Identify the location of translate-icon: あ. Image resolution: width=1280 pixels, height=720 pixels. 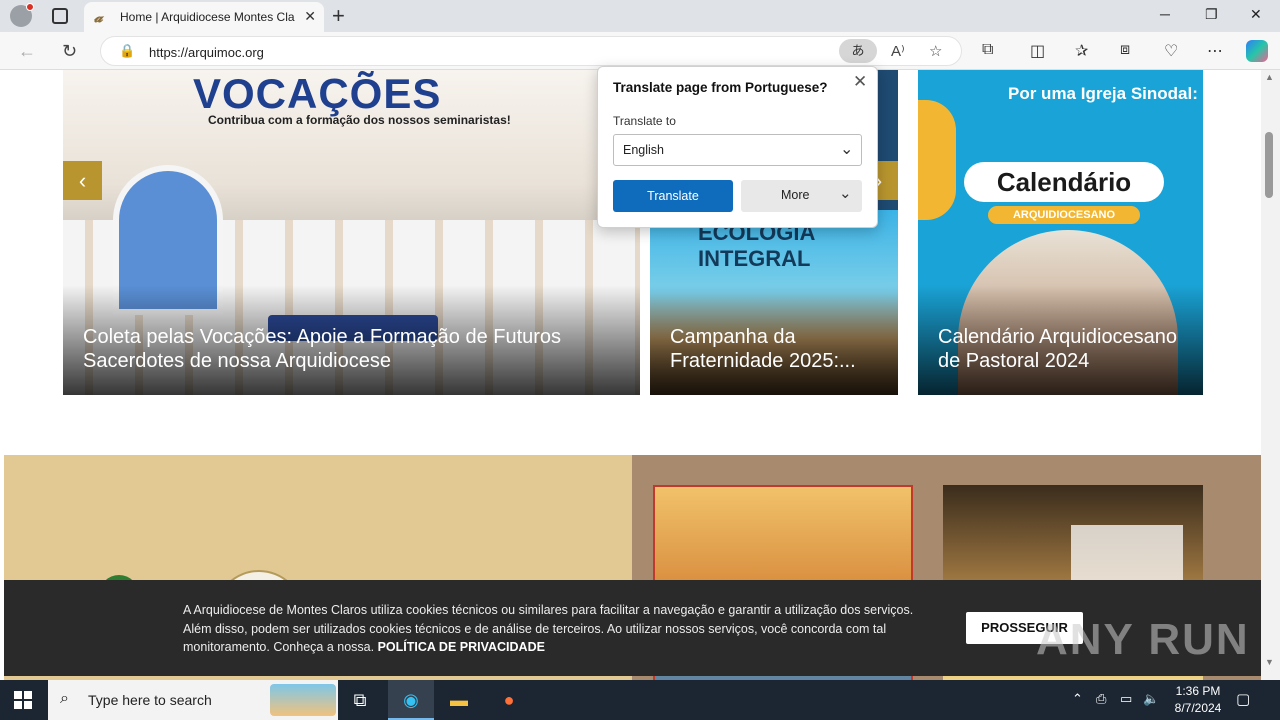
(858, 51).